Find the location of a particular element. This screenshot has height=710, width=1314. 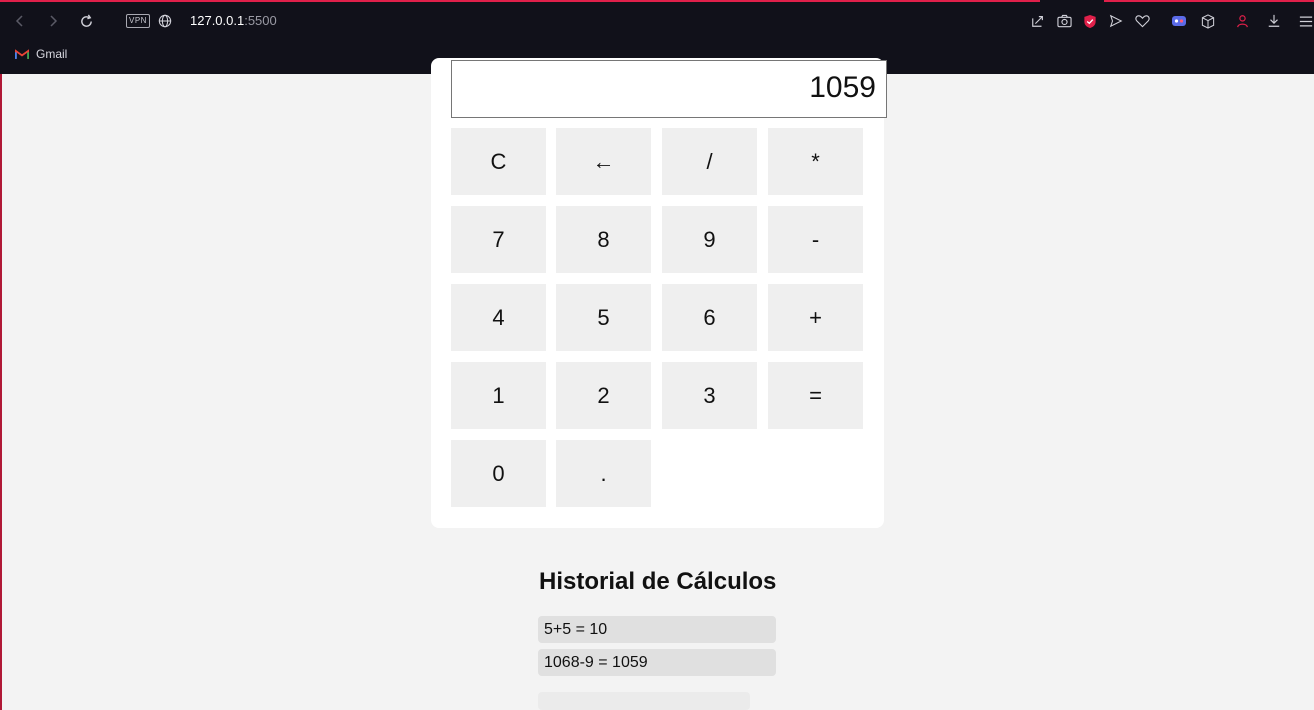

gmail-icon is located at coordinates (22, 53).